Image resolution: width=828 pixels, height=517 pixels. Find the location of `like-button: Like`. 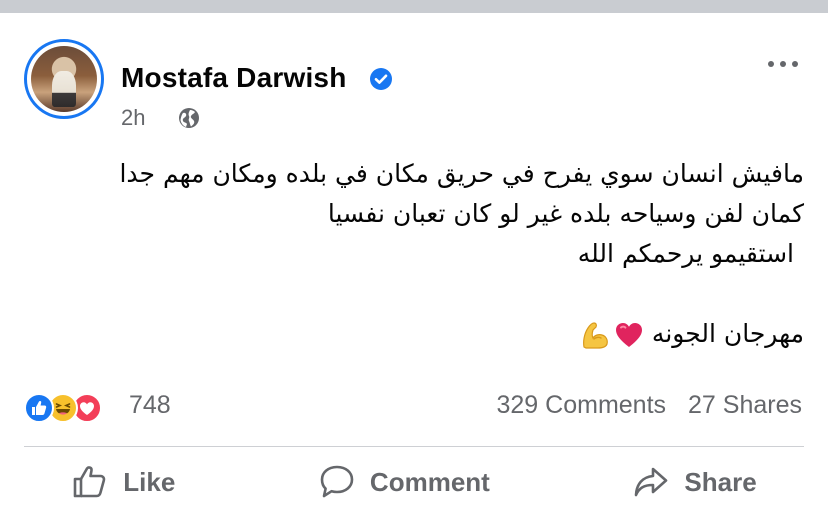

like-button: Like is located at coordinates (123, 482).